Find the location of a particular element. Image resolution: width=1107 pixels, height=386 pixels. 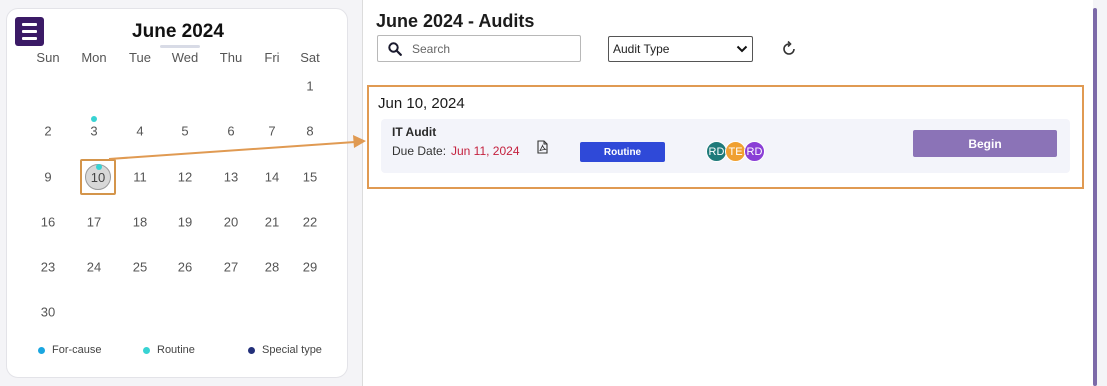

calendar-day: 6 is located at coordinates (230, 131).